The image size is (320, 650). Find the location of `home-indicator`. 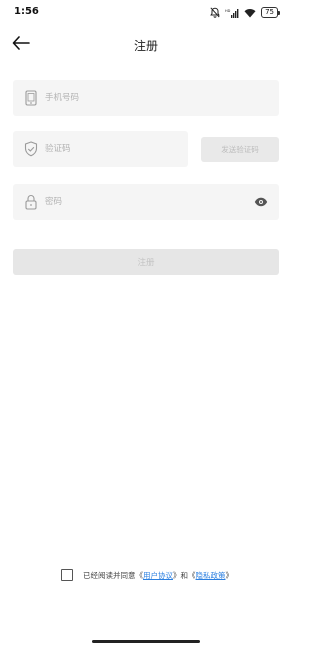

home-indicator is located at coordinates (146, 641).